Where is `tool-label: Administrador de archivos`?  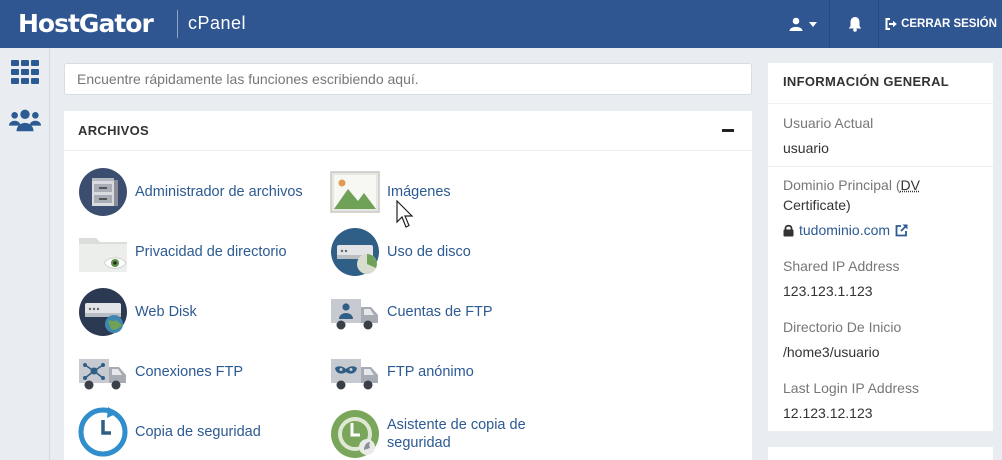
tool-label: Administrador de archivos is located at coordinates (219, 192).